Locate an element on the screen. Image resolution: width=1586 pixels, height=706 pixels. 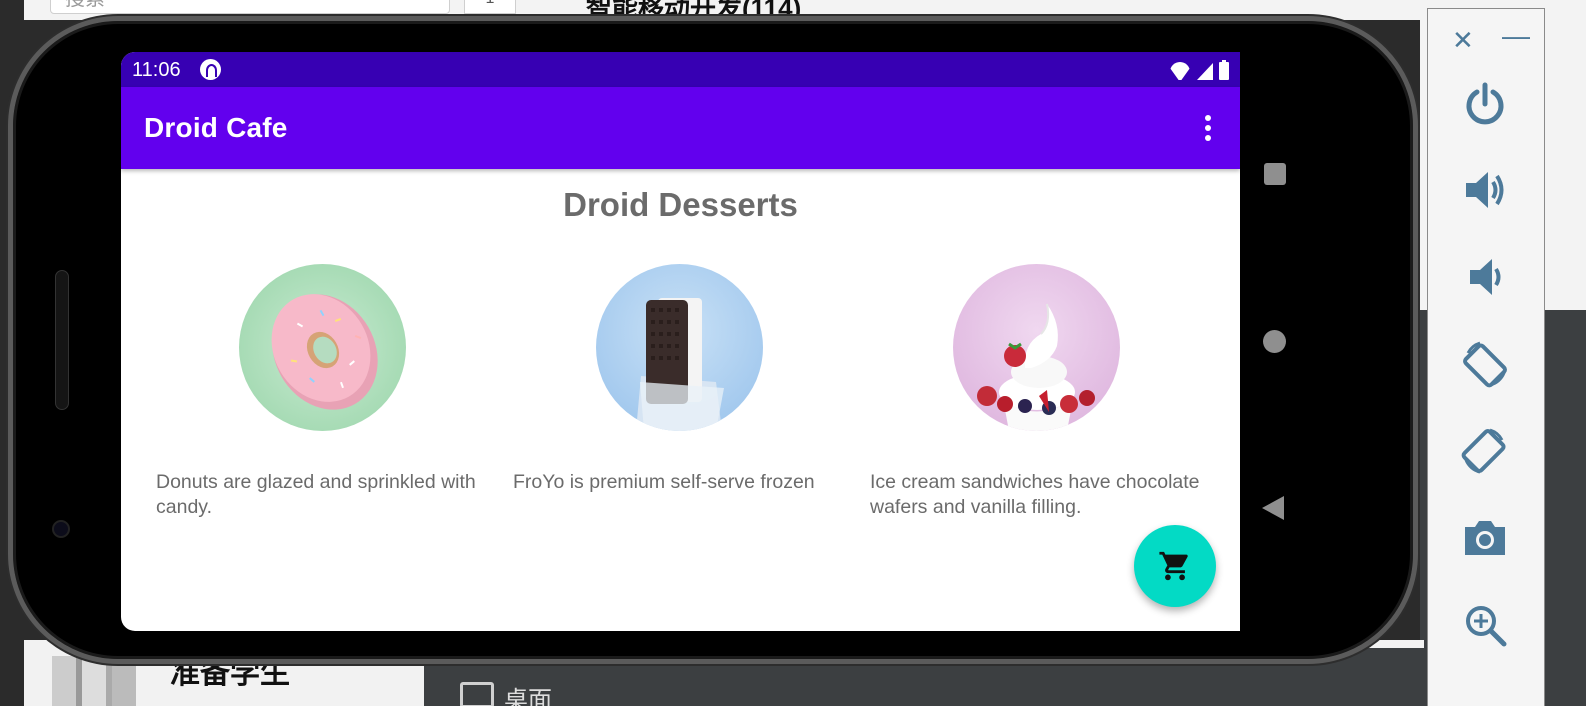
froyo-description: FroYo is premium self-serve frozen is located at coordinates (664, 482).